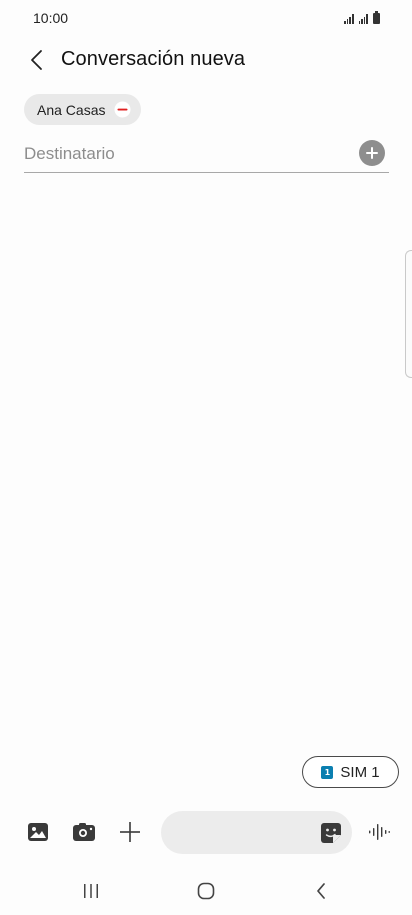 The width and height of the screenshot is (412, 915). I want to click on camera-button, so click(84, 832).